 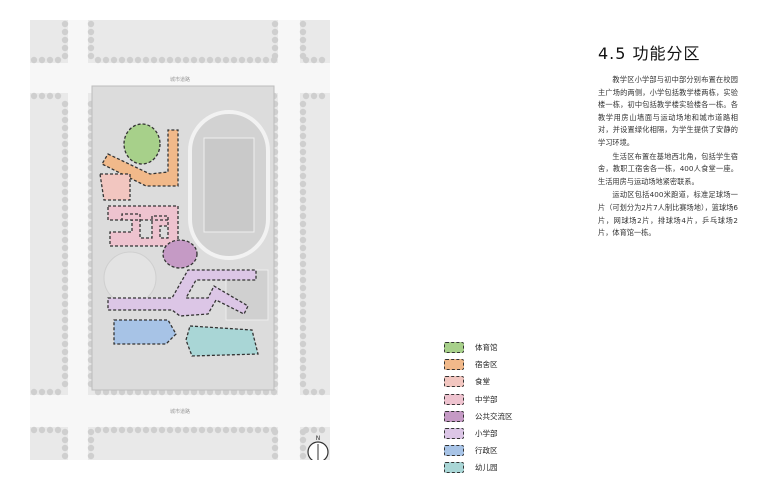 I want to click on zone-kindergarten, so click(x=222, y=341).